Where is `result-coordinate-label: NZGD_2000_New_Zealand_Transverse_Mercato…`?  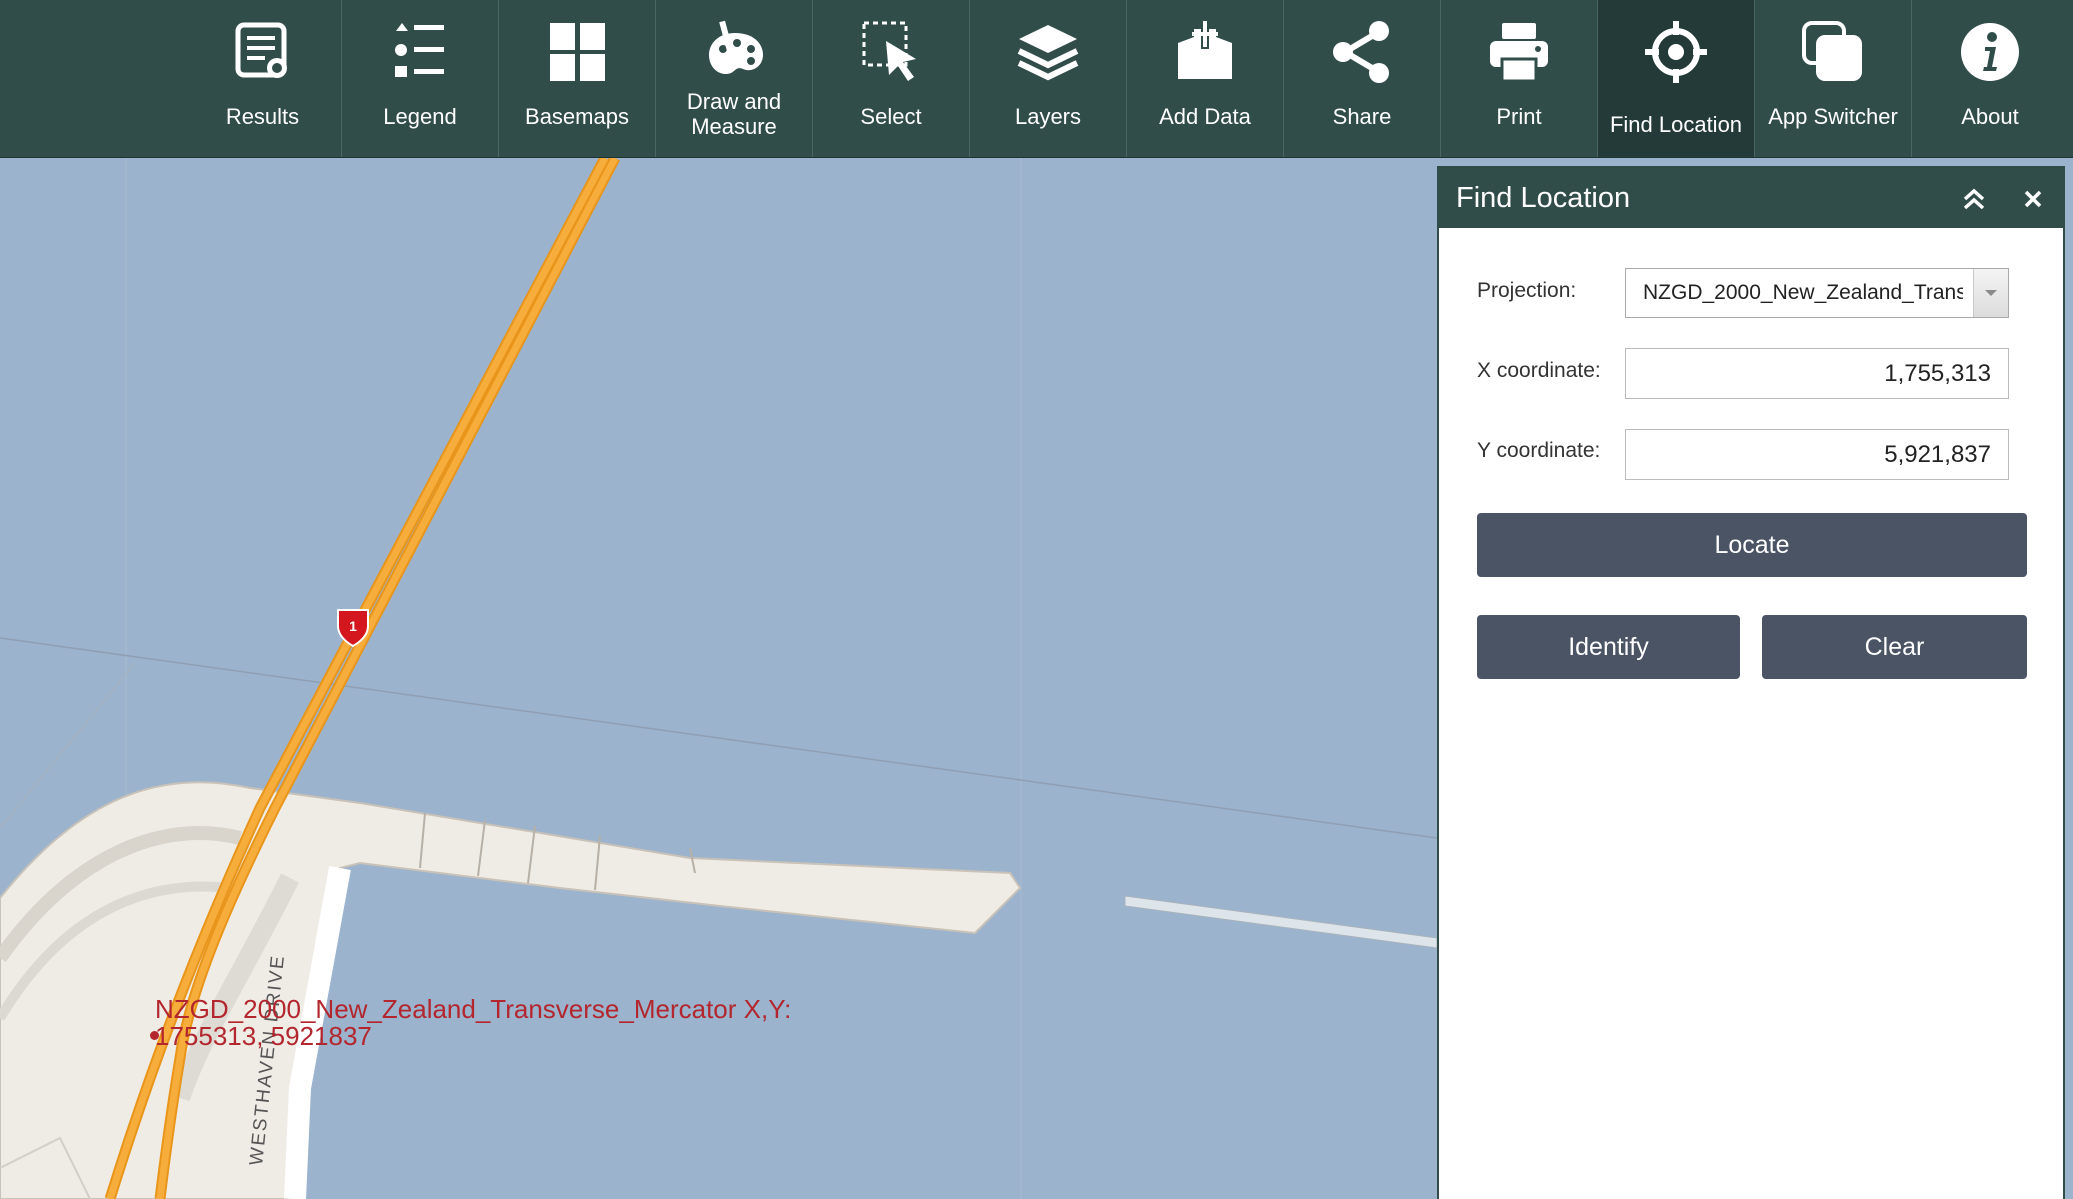
result-coordinate-label: NZGD_2000_New_Zealand_Transverse_Mercato… is located at coordinates (473, 1023).